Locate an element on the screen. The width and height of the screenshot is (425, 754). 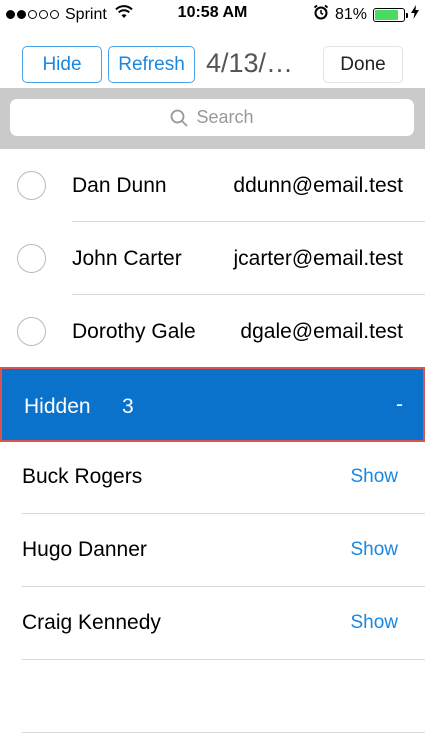
contact-name: John Carter is located at coordinates (127, 258).